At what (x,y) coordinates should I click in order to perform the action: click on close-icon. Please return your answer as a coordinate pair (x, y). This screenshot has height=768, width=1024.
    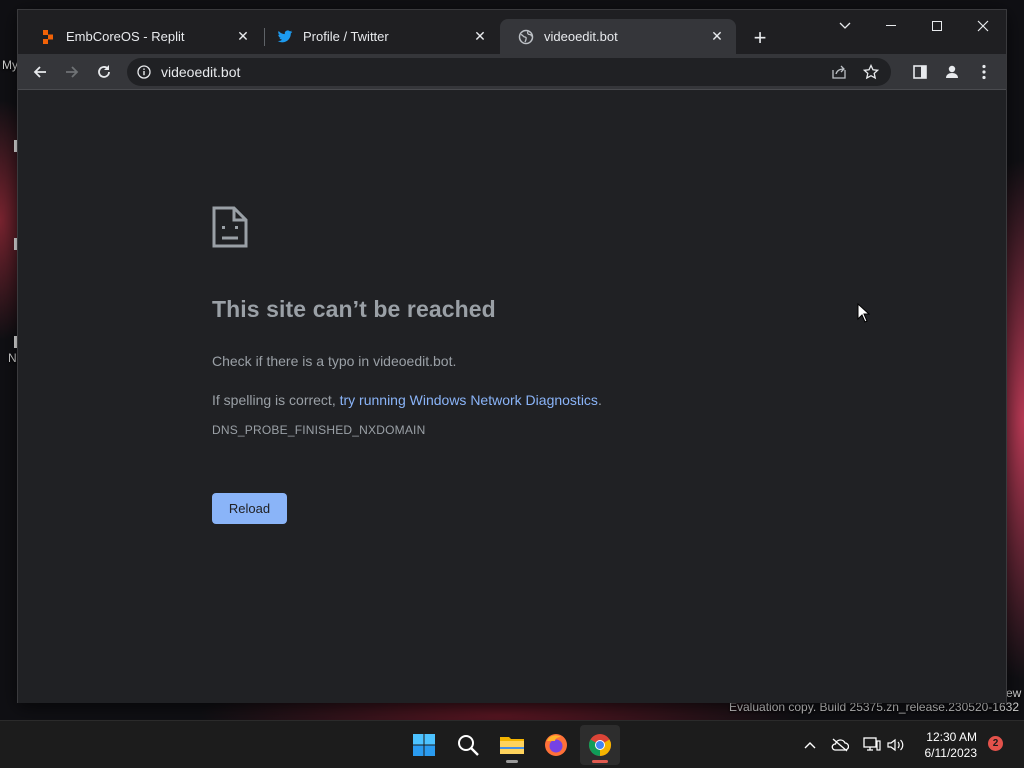
    Looking at the image, I should click on (983, 26).